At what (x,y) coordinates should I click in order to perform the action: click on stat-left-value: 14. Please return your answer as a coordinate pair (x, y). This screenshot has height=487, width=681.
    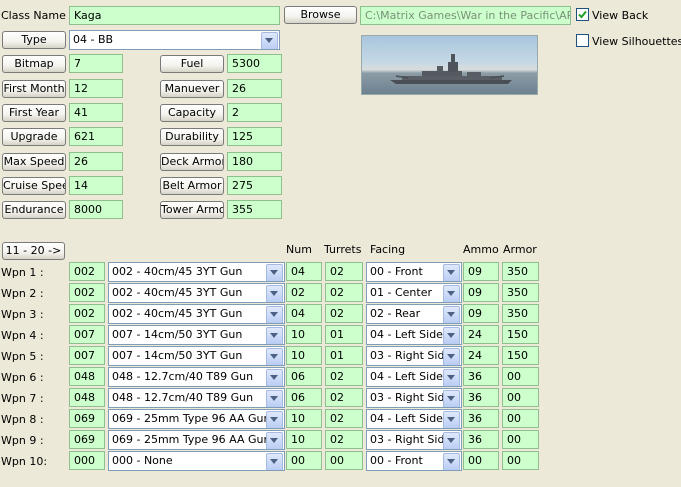
    Looking at the image, I should click on (96, 185).